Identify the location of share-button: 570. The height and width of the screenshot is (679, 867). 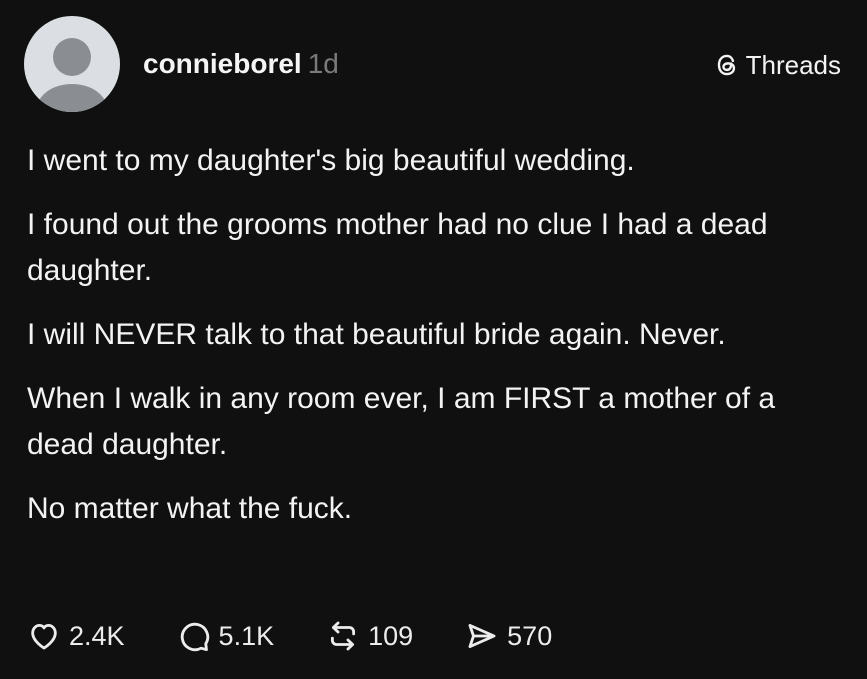
(508, 636).